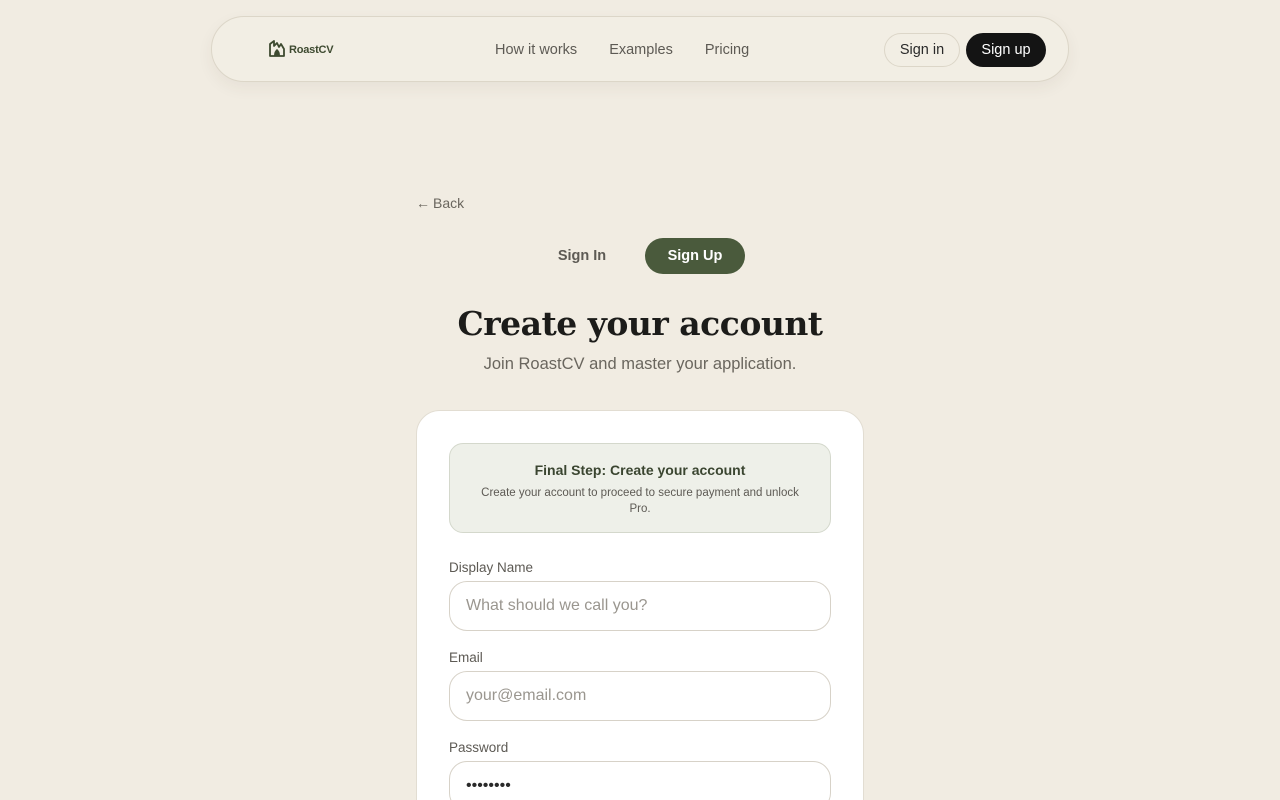 Image resolution: width=1280 pixels, height=800 pixels. Describe the element at coordinates (582, 256) in the screenshot. I see `tab-sign-in: Sign In` at that location.